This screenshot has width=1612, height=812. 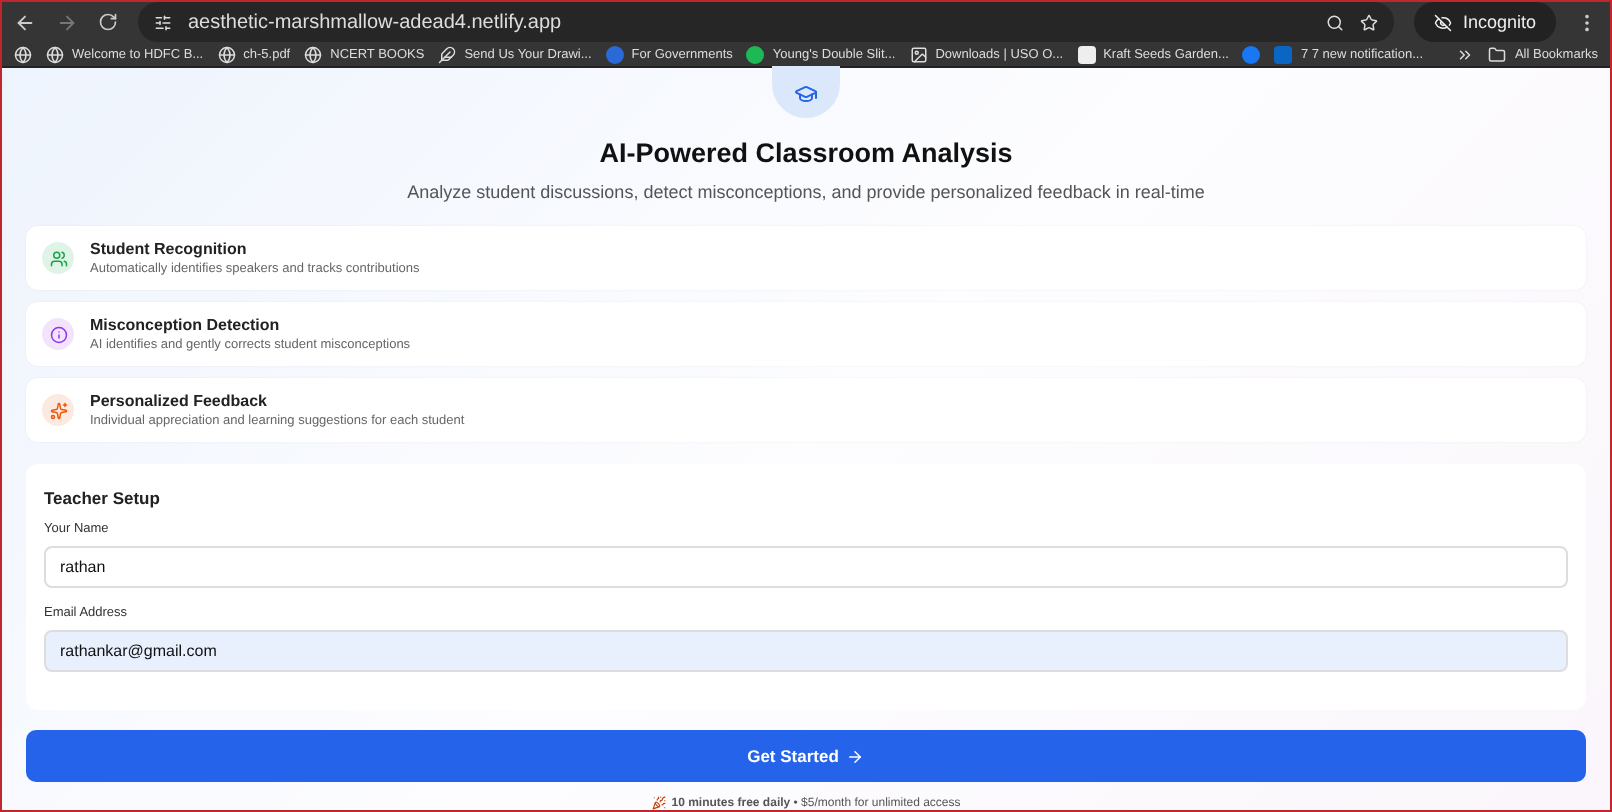 What do you see at coordinates (806, 92) in the screenshot?
I see `graduation-cap-icon` at bounding box center [806, 92].